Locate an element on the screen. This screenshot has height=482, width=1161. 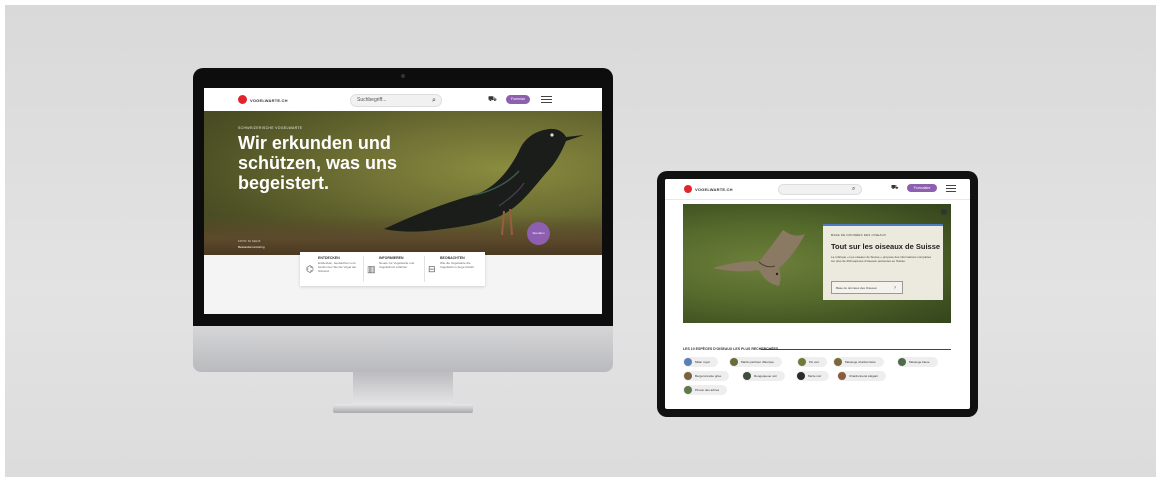
close-icon is located at coordinates (944, 212).